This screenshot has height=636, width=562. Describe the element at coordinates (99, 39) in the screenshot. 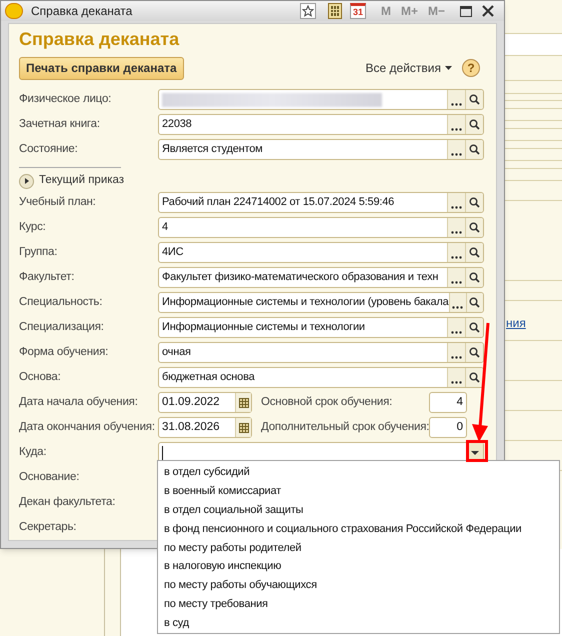

I see `form-heading: Справка деканата` at that location.